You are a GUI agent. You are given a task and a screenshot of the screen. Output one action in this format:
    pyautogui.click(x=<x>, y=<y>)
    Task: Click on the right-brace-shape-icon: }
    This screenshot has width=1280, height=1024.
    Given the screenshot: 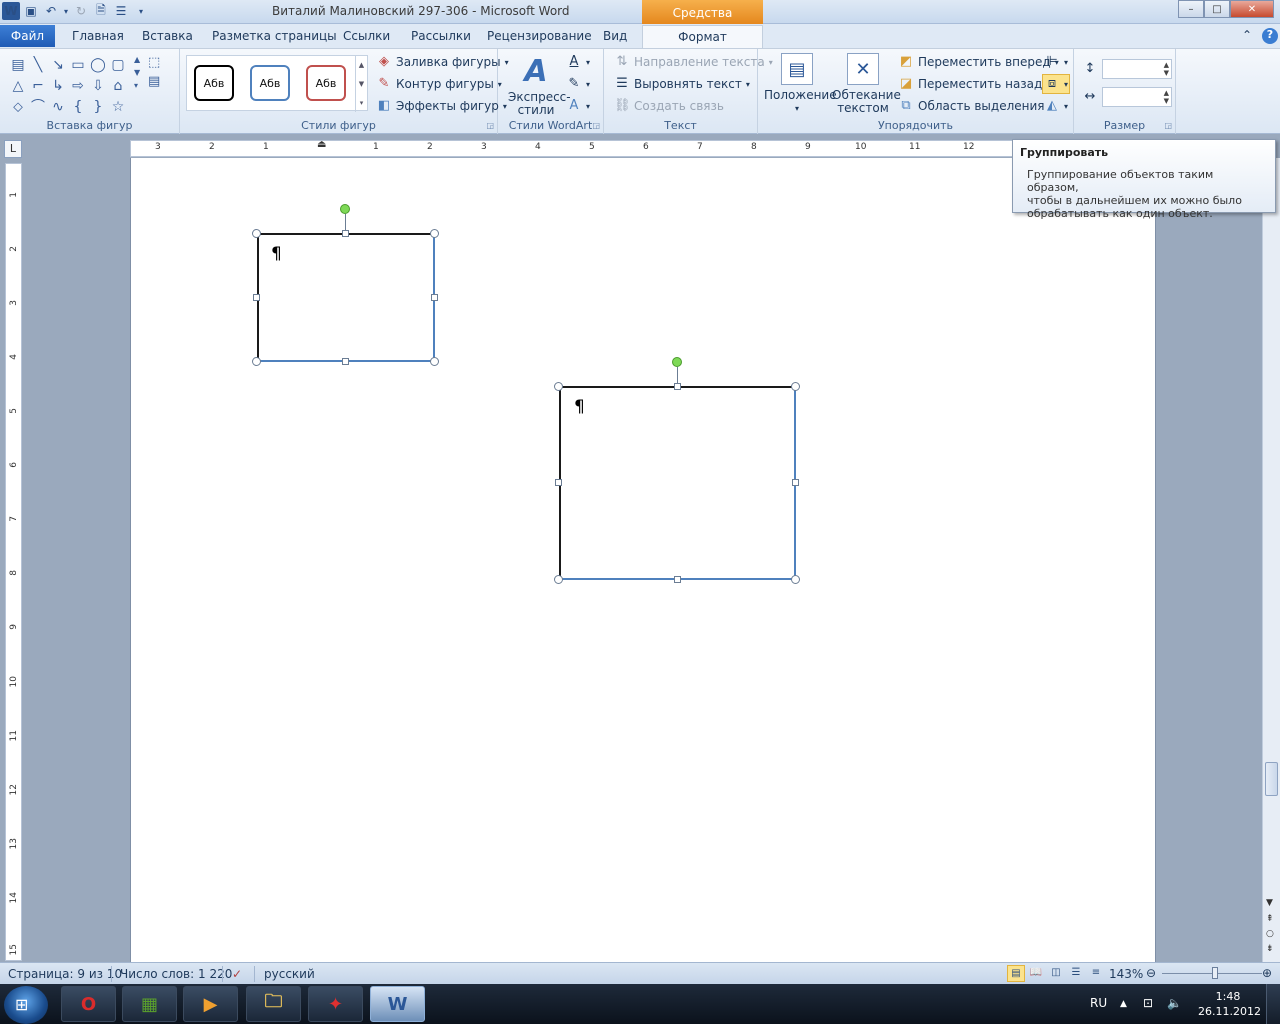 What is the action you would take?
    pyautogui.click(x=98, y=107)
    